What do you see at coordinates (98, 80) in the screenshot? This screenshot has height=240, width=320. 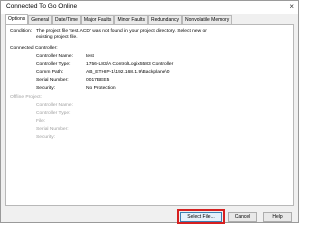 I see `serial-number-value: 0017BEE5` at bounding box center [98, 80].